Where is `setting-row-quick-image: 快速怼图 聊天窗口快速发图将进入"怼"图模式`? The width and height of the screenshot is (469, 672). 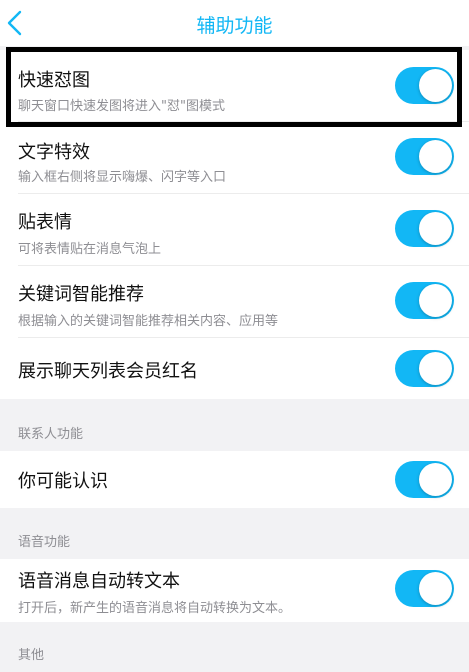
setting-row-quick-image: 快速怼图 聊天窗口快速发图将进入"怼"图模式 is located at coordinates (234, 85).